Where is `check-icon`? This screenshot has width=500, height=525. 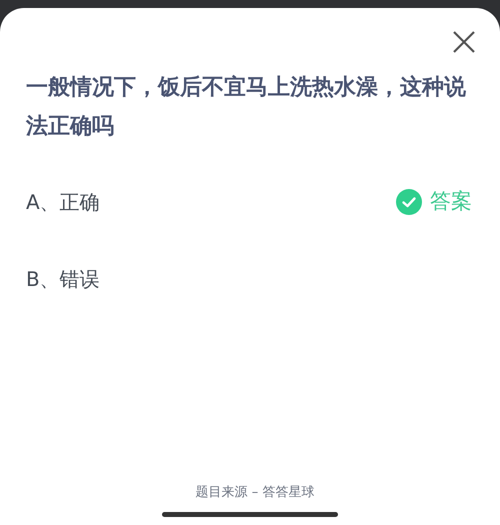
check-icon is located at coordinates (409, 202).